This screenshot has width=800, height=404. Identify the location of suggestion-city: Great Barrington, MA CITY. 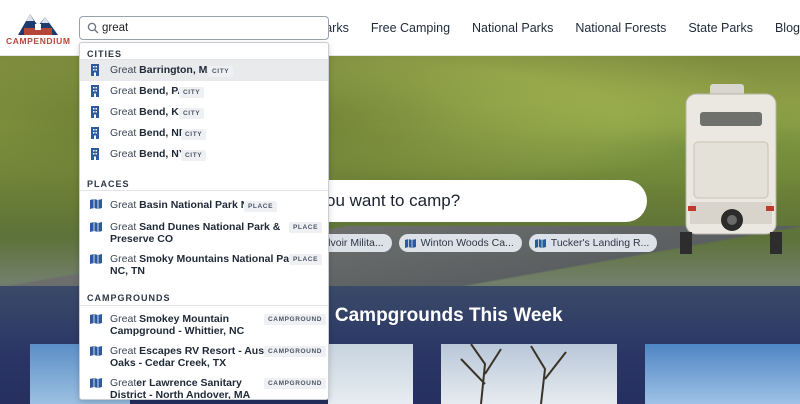
(204, 70).